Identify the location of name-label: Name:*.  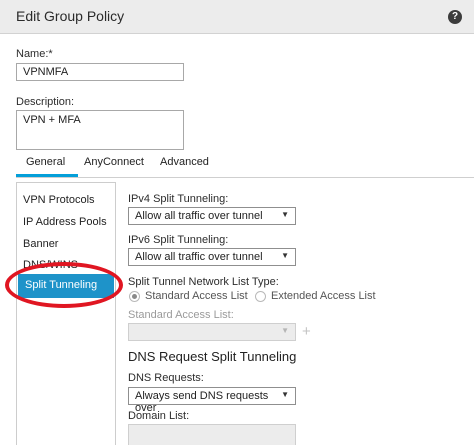
(34, 54).